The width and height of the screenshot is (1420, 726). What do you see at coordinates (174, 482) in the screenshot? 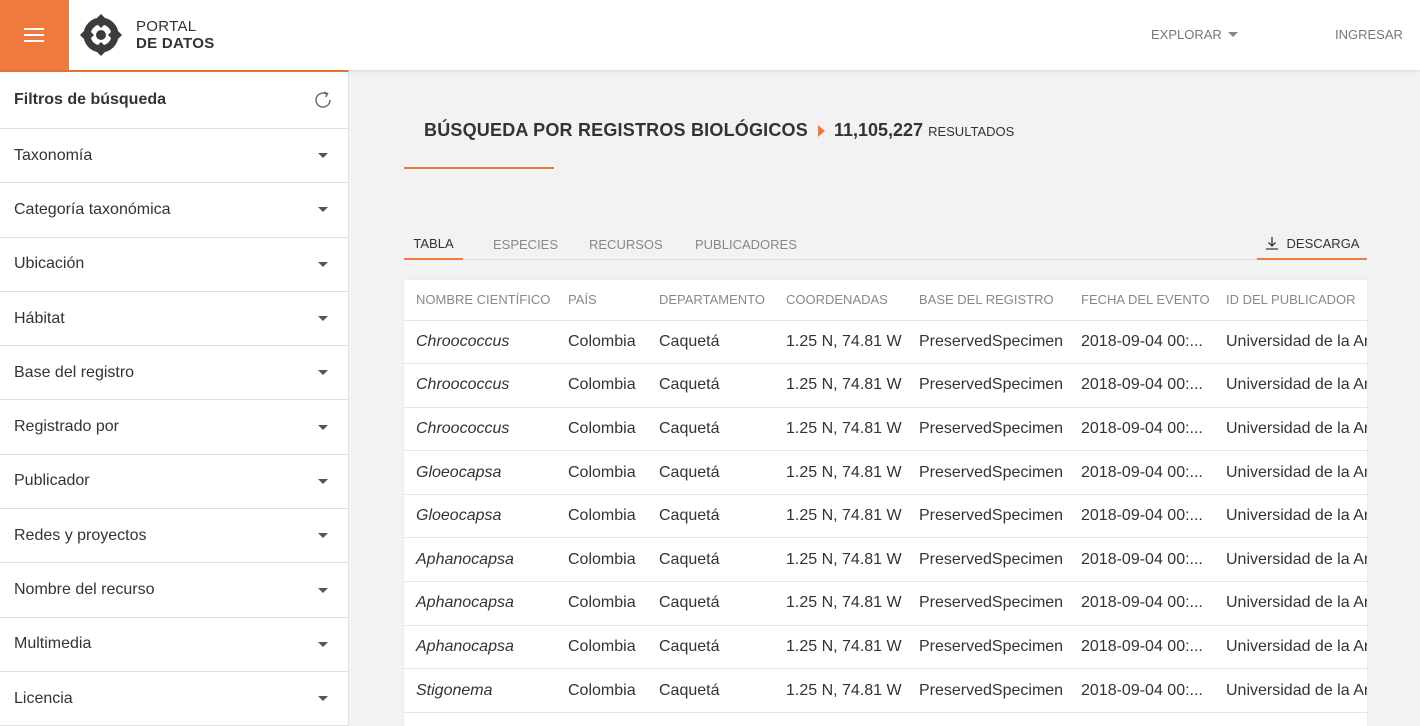
I see `filter-publicador: Publicador` at bounding box center [174, 482].